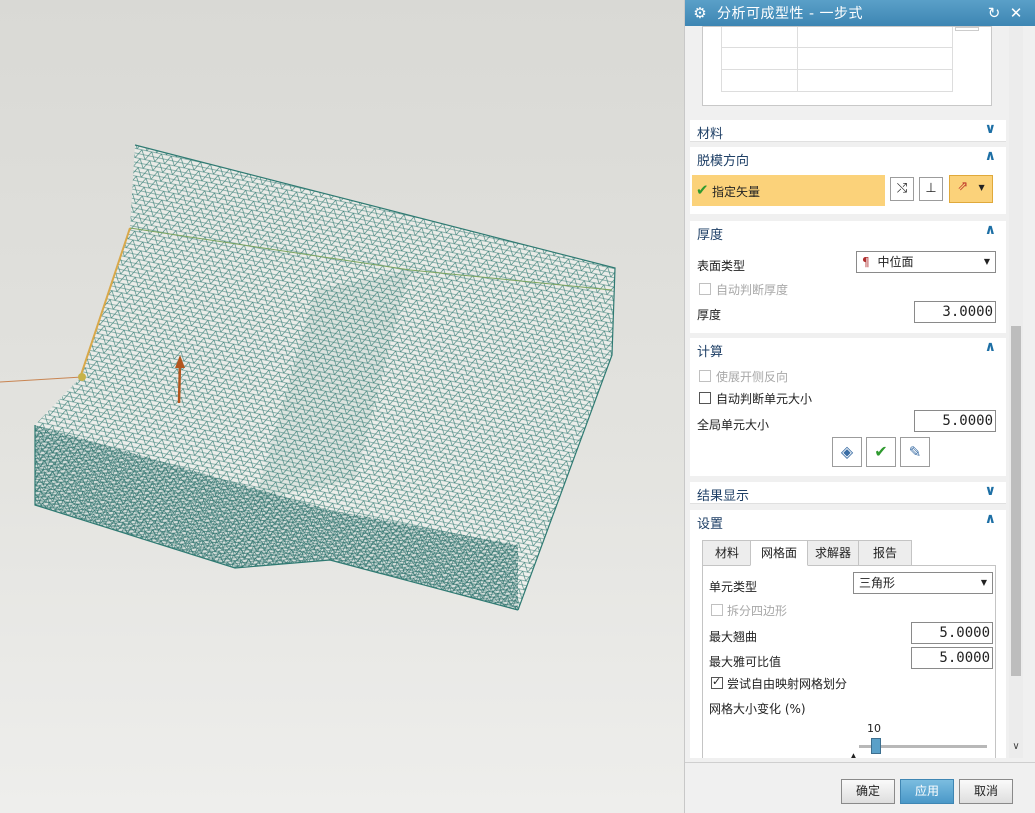  I want to click on dialog-title: 分析可成型性 - 一步式, so click(790, 14).